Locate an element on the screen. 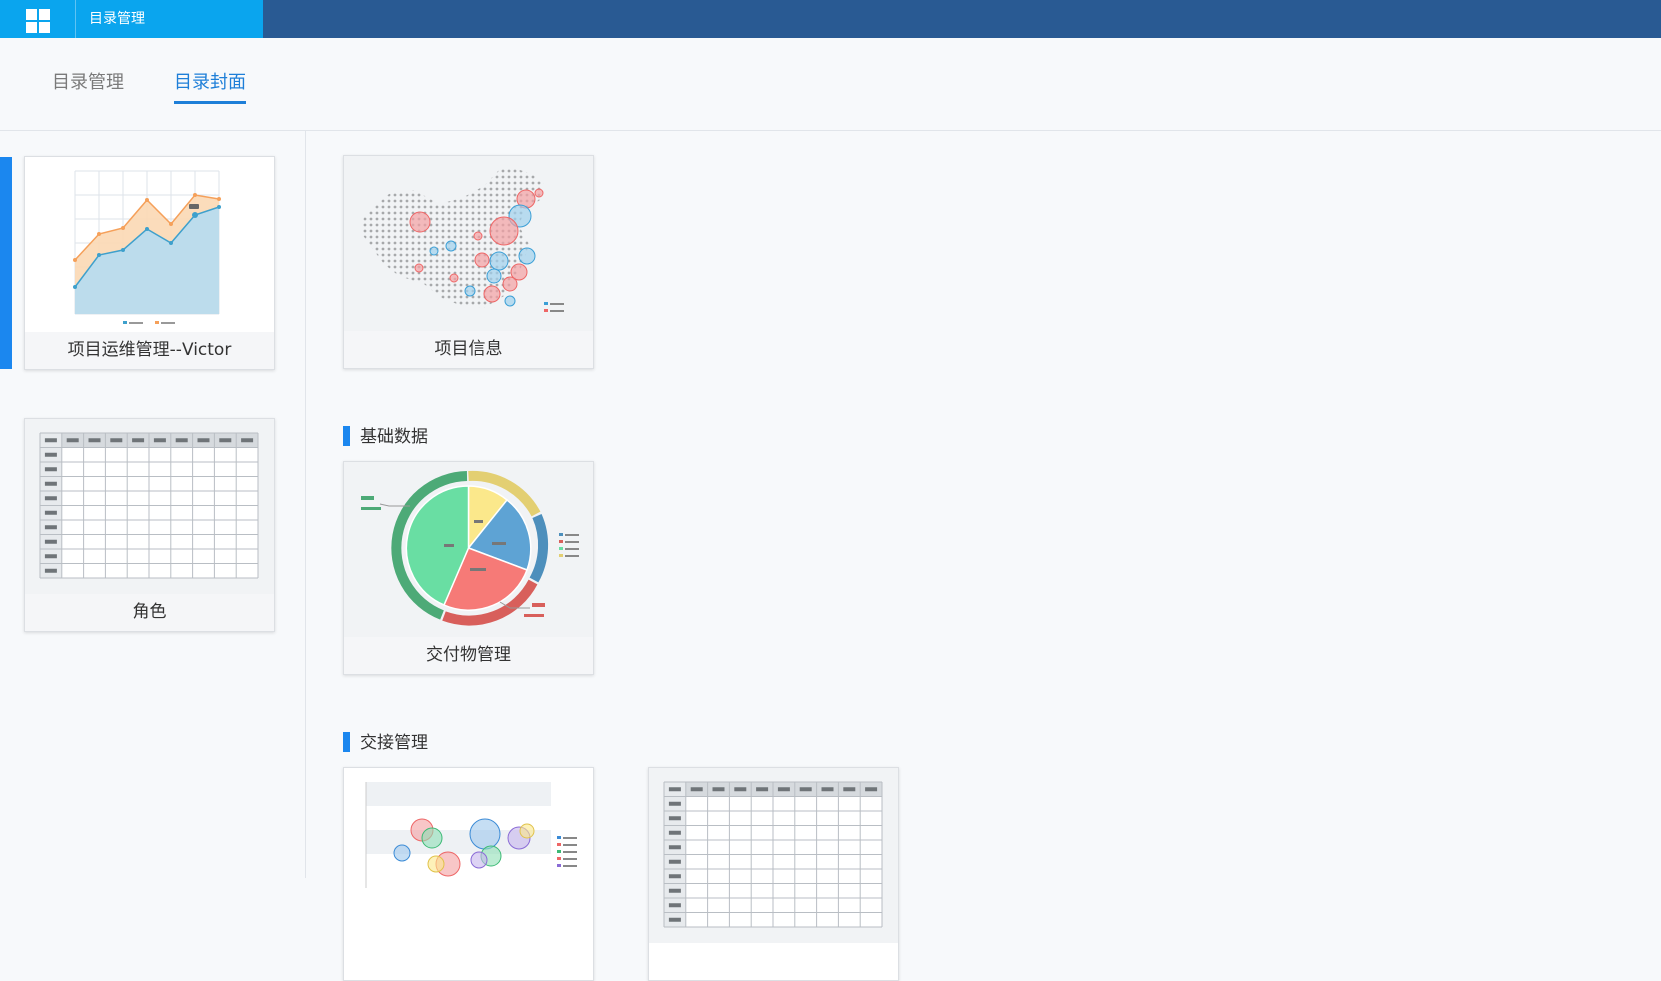  cover-card-role: 角色 is located at coordinates (149, 525).